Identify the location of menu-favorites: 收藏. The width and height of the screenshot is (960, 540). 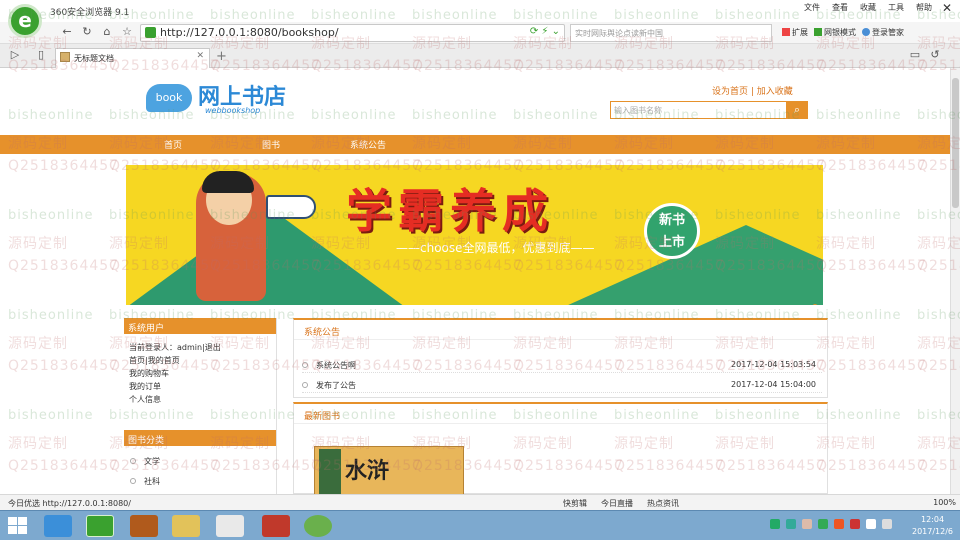
(868, 7).